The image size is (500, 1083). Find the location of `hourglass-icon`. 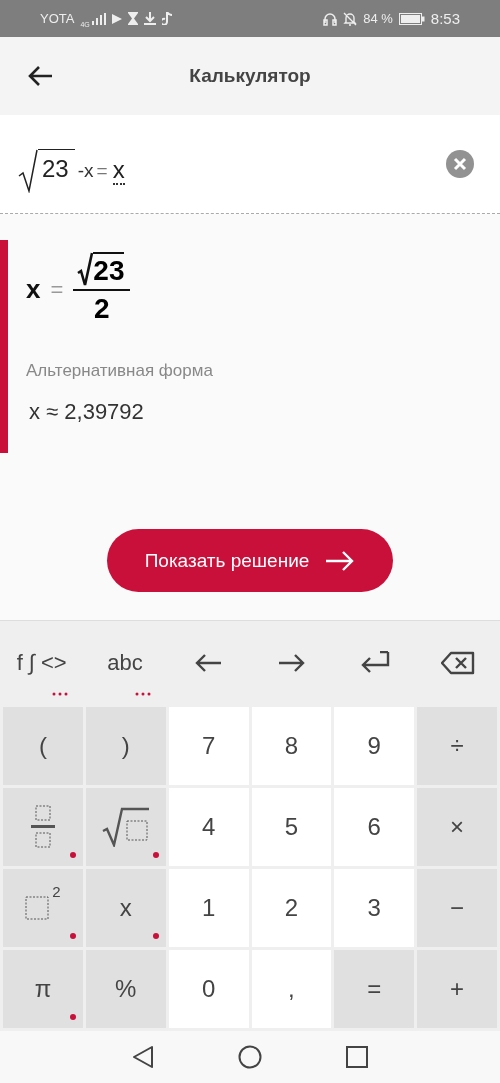

hourglass-icon is located at coordinates (132, 18).